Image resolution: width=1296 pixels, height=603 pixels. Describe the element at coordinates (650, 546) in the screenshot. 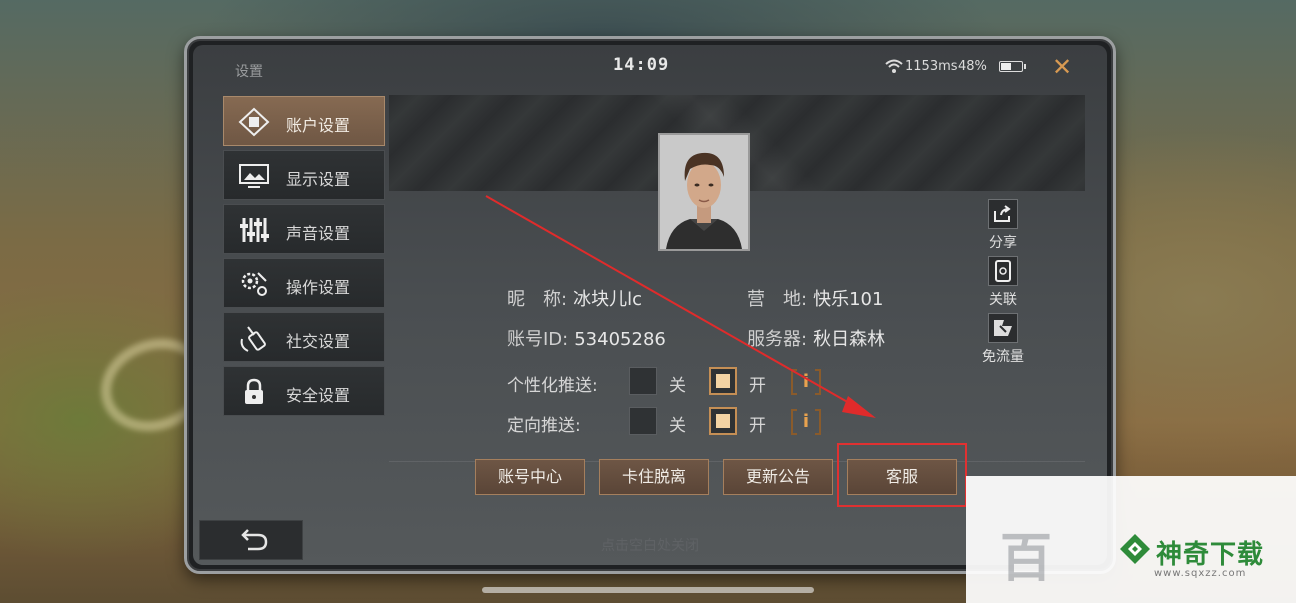

I see `tap-to-close-hint: 点击空白处关闭` at that location.